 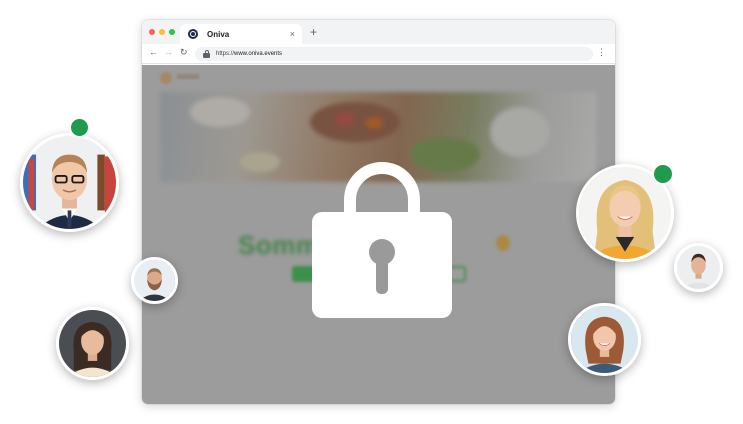 I want to click on oniva-favicon-icon, so click(x=193, y=34).